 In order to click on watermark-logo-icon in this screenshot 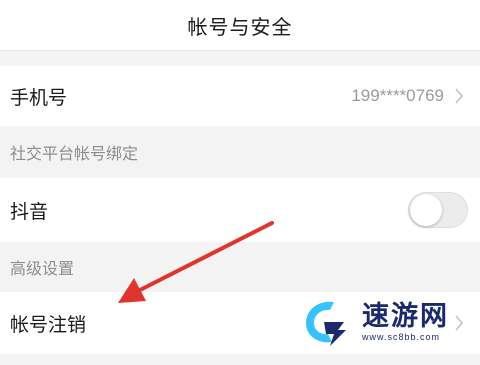, I will do `click(326, 323)`.